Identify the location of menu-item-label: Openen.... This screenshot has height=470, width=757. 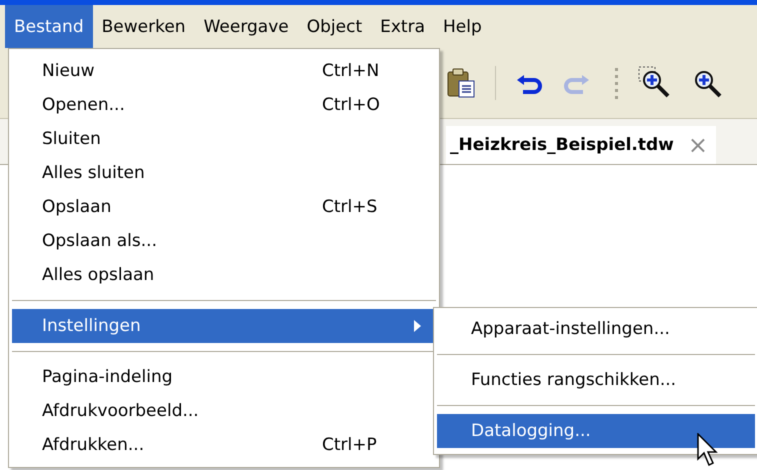
(84, 105).